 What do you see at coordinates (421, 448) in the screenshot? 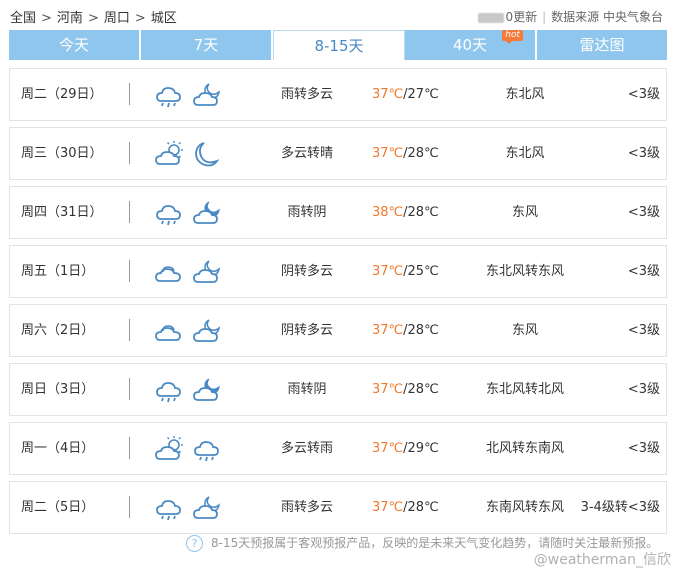
I see `low-temperature: /29℃` at bounding box center [421, 448].